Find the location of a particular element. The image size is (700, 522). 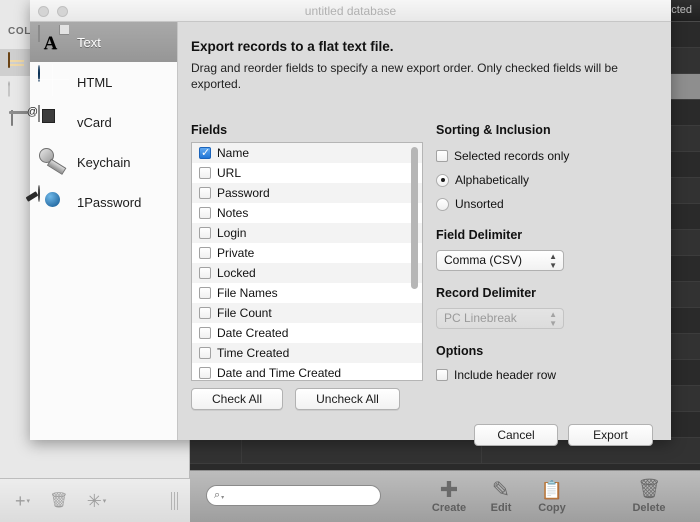

sort-unsorted-label: Unsorted is located at coordinates (479, 204).